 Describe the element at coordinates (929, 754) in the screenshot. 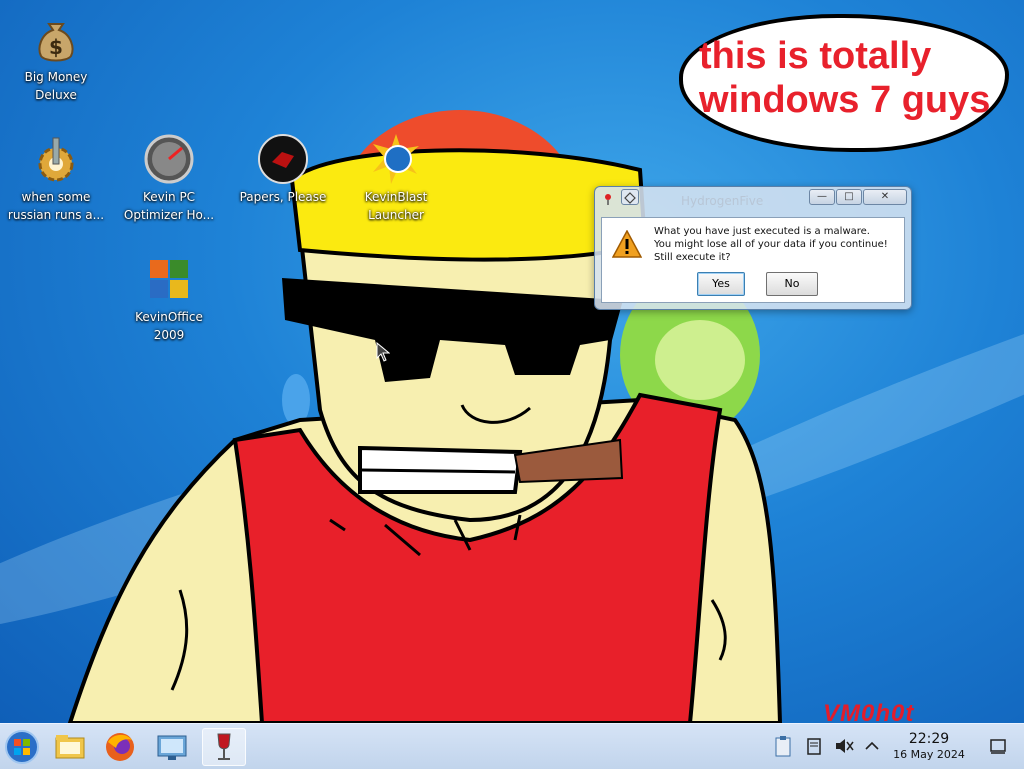

I see `clock-date: 16 May 2024` at that location.